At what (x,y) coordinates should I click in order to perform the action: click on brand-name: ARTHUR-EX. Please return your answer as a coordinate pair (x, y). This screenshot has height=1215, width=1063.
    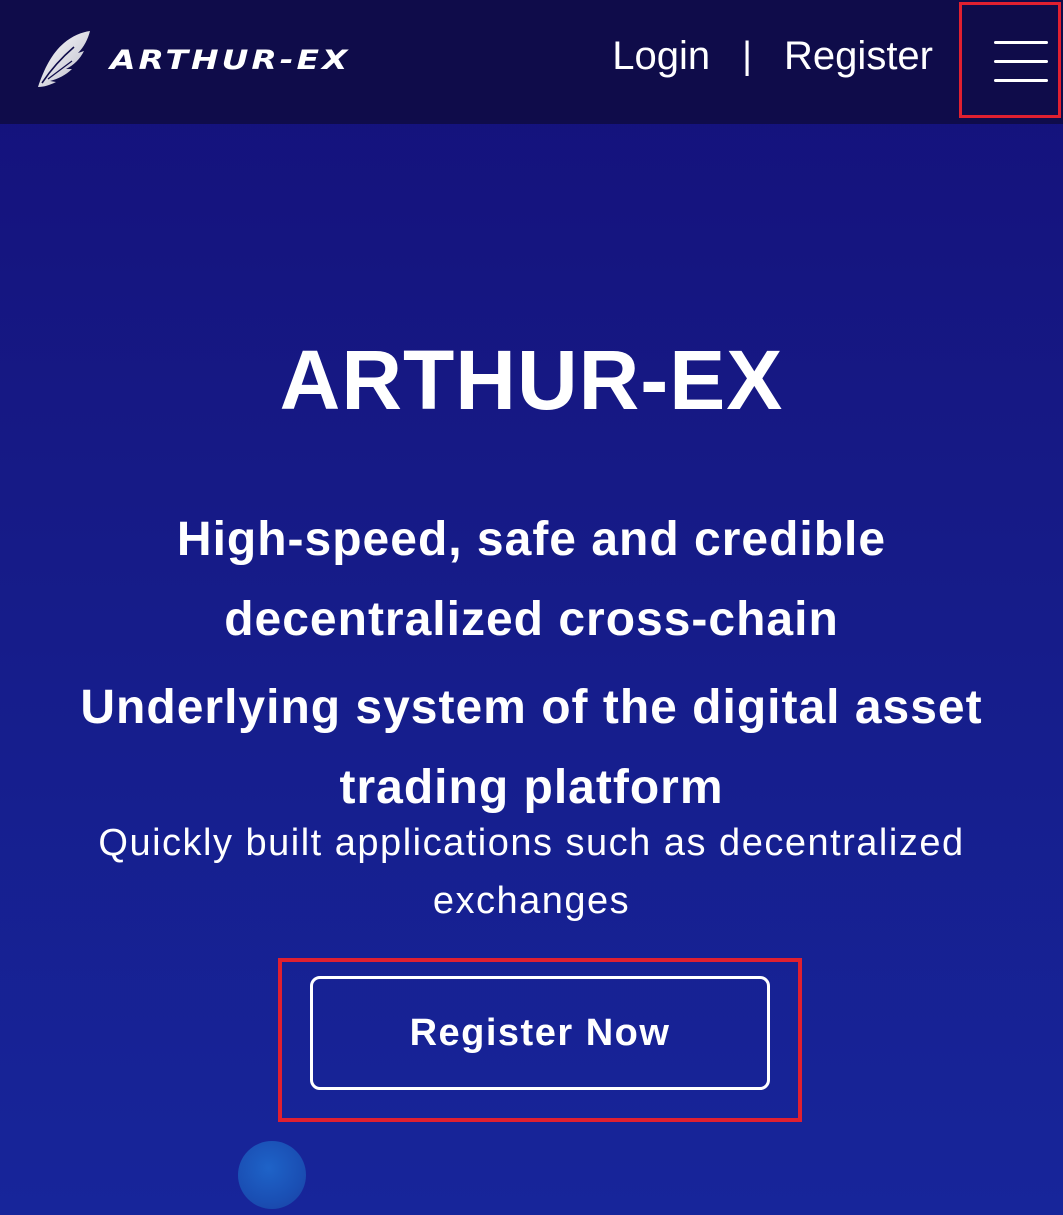
    Looking at the image, I should click on (230, 59).